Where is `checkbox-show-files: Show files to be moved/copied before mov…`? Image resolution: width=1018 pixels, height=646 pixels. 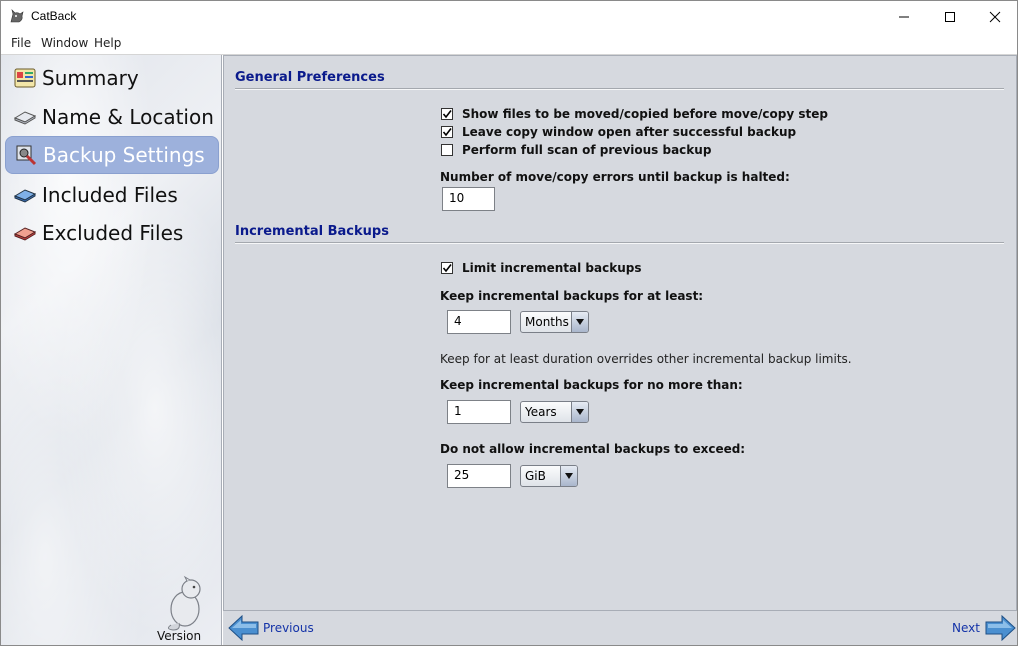
checkbox-show-files: Show files to be moved/copied before mov… is located at coordinates (634, 114).